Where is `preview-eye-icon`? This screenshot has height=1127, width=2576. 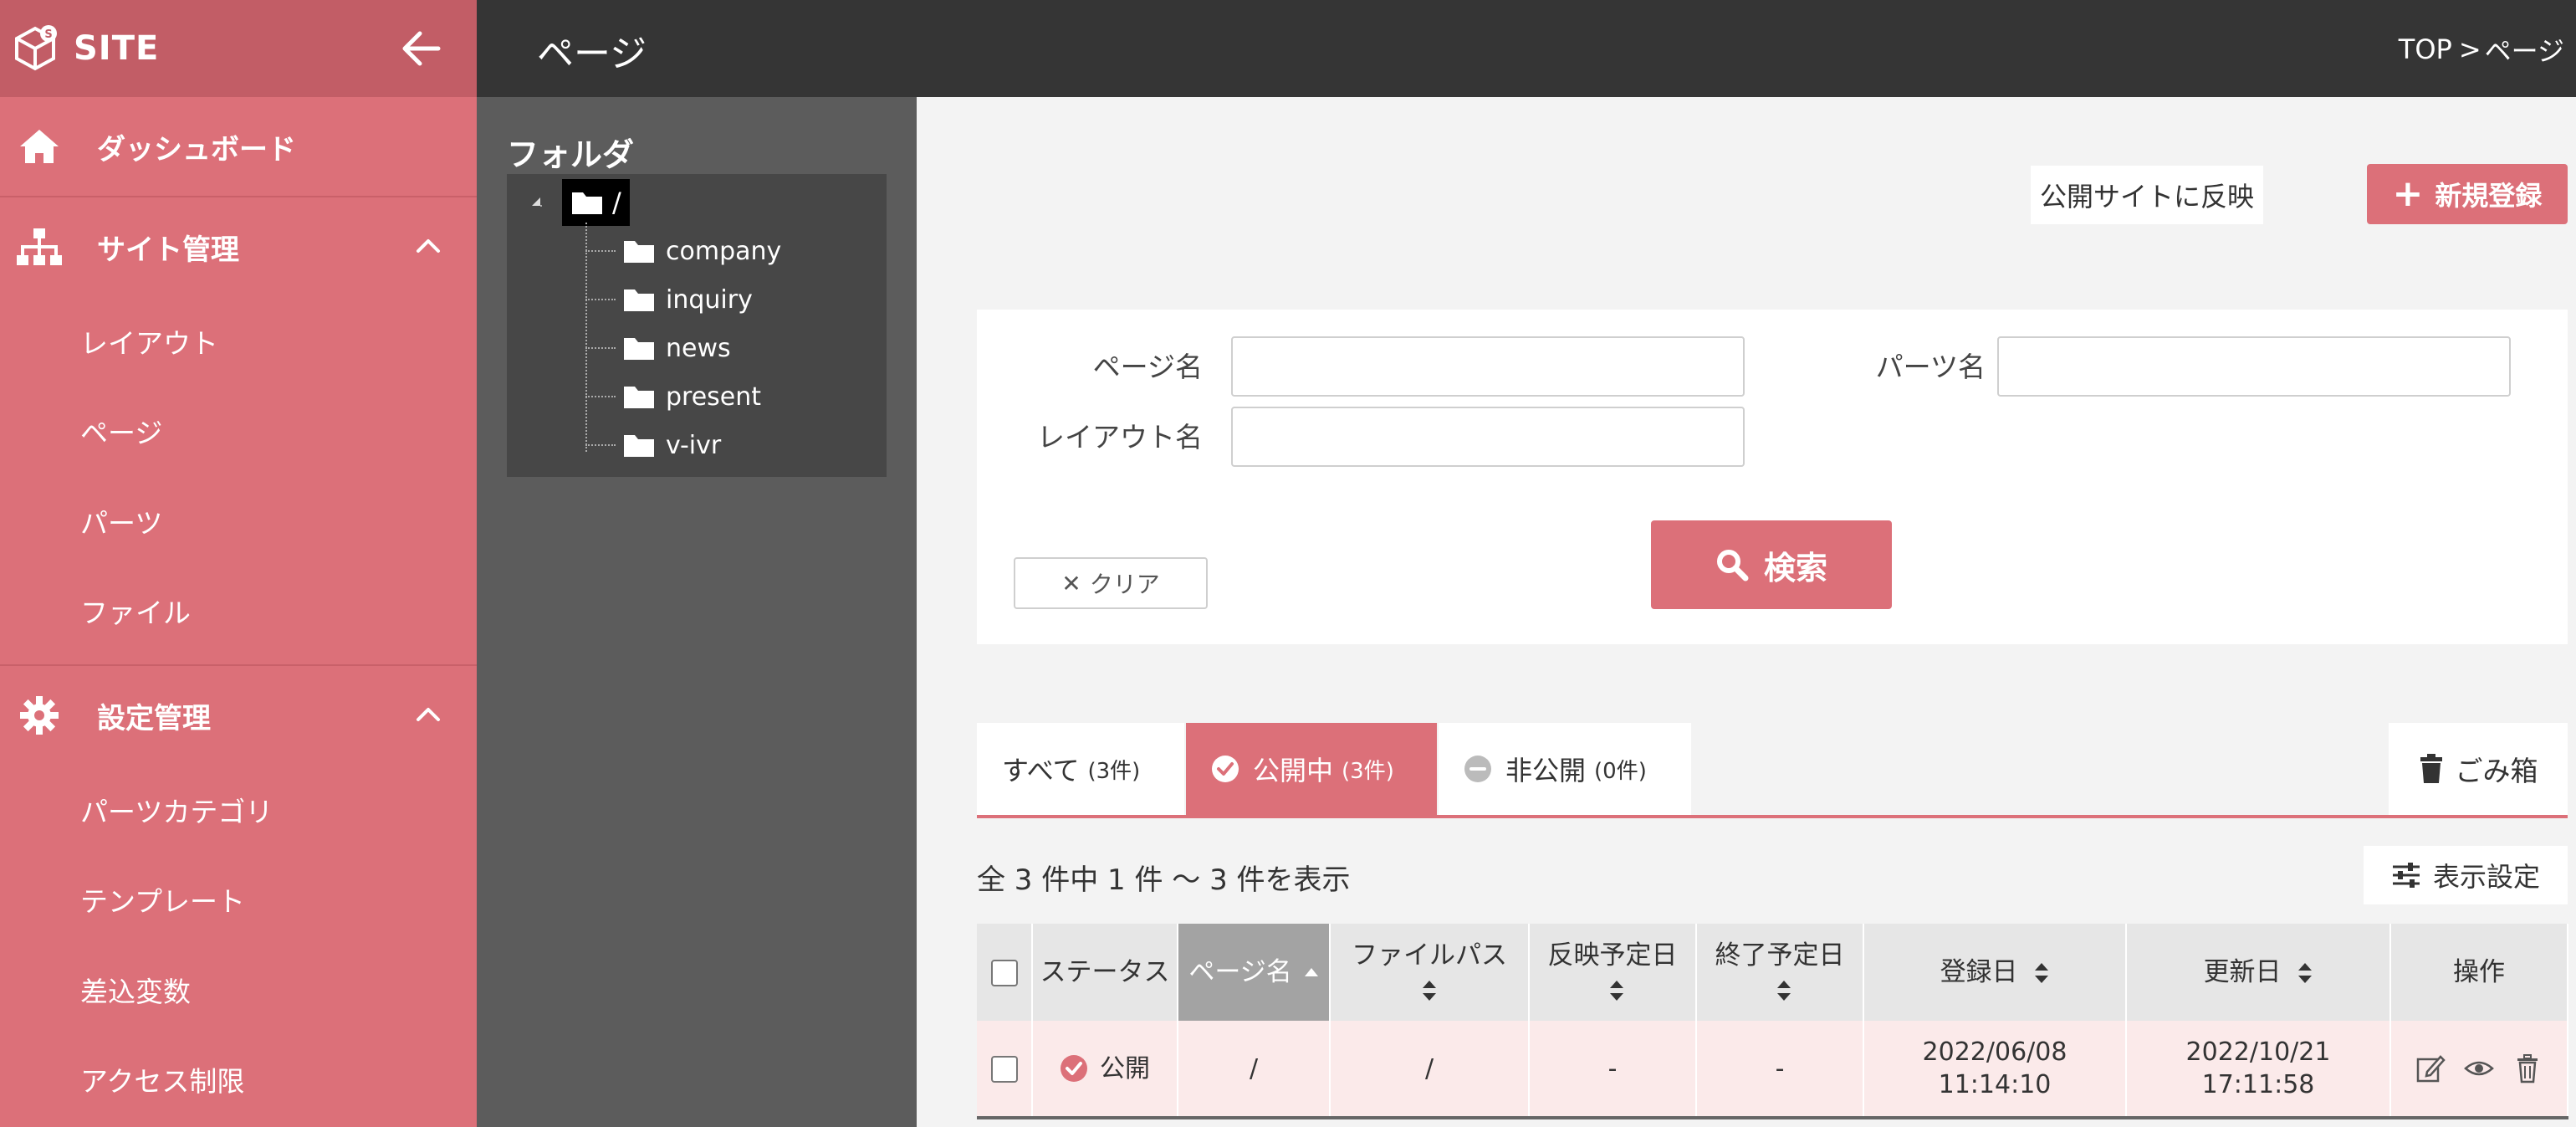 preview-eye-icon is located at coordinates (2479, 1068).